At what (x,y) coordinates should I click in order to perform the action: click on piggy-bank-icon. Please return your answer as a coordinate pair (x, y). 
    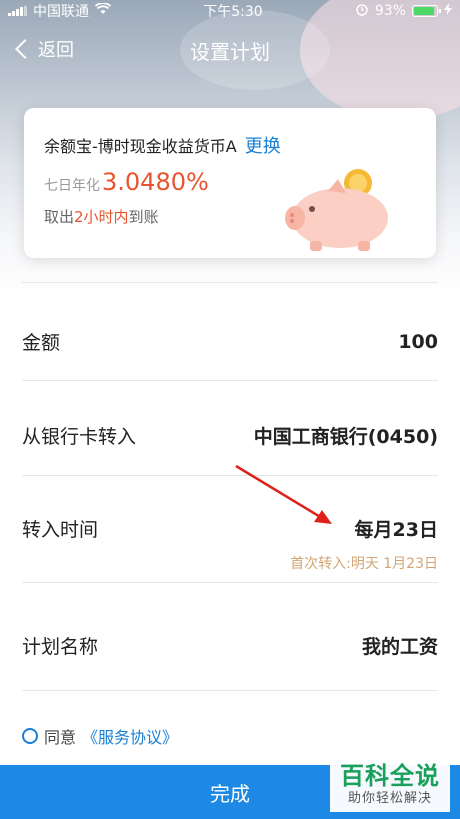
    Looking at the image, I should click on (336, 210).